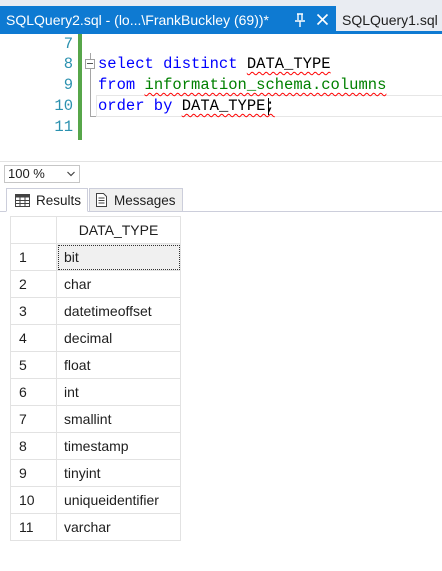 This screenshot has width=442, height=571. What do you see at coordinates (145, 200) in the screenshot?
I see `tab-messages-label: Messages` at bounding box center [145, 200].